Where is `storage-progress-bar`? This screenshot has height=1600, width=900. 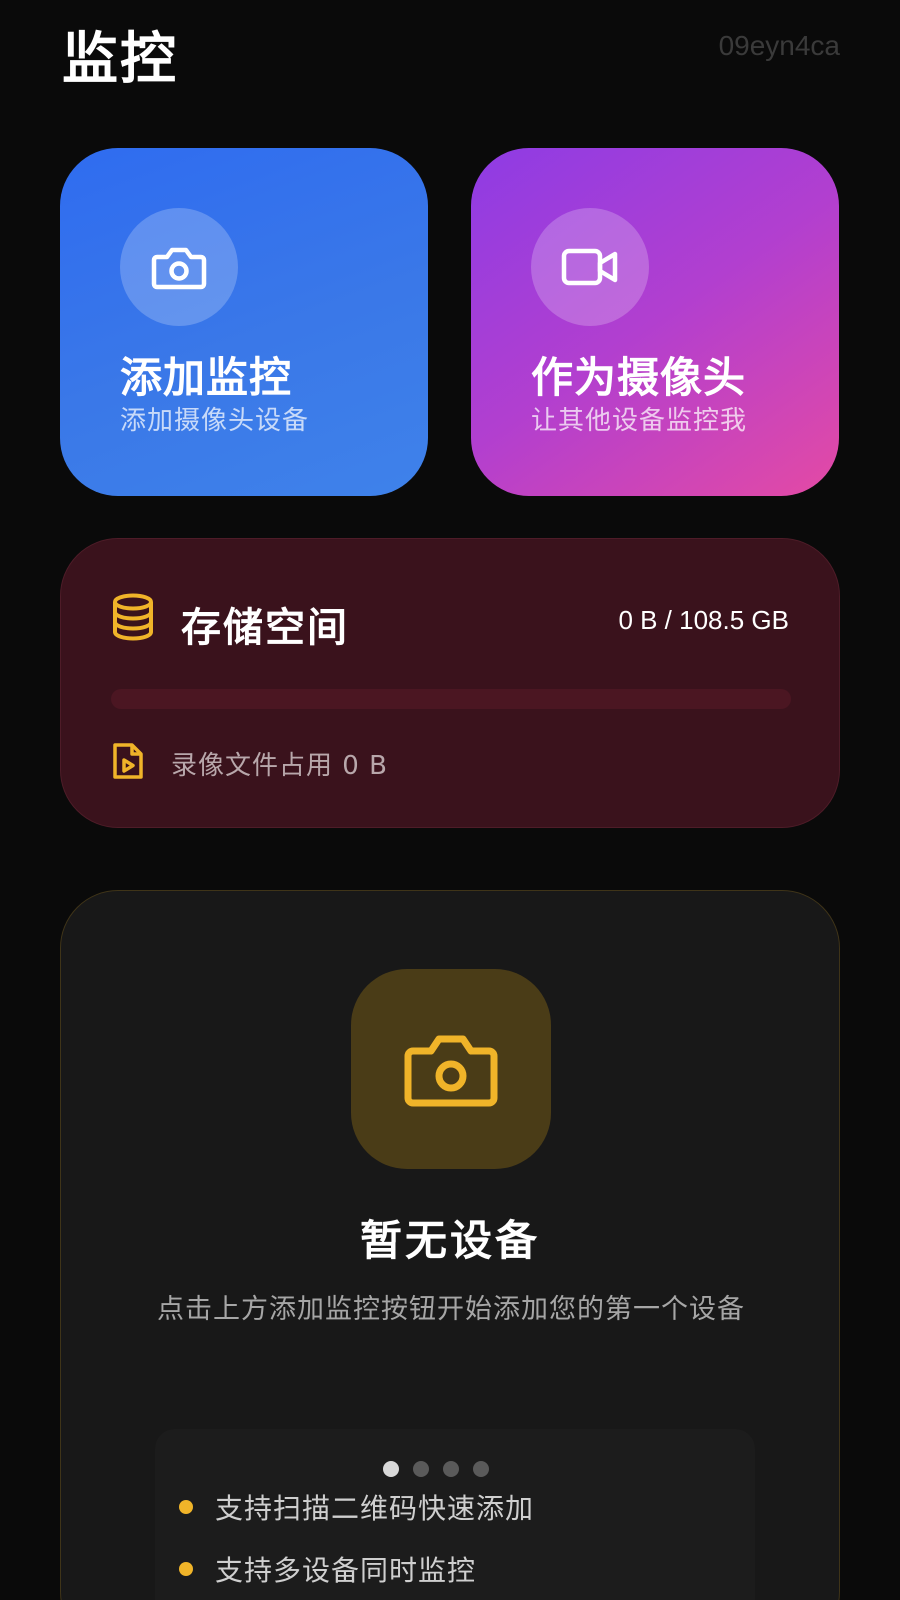 storage-progress-bar is located at coordinates (451, 699).